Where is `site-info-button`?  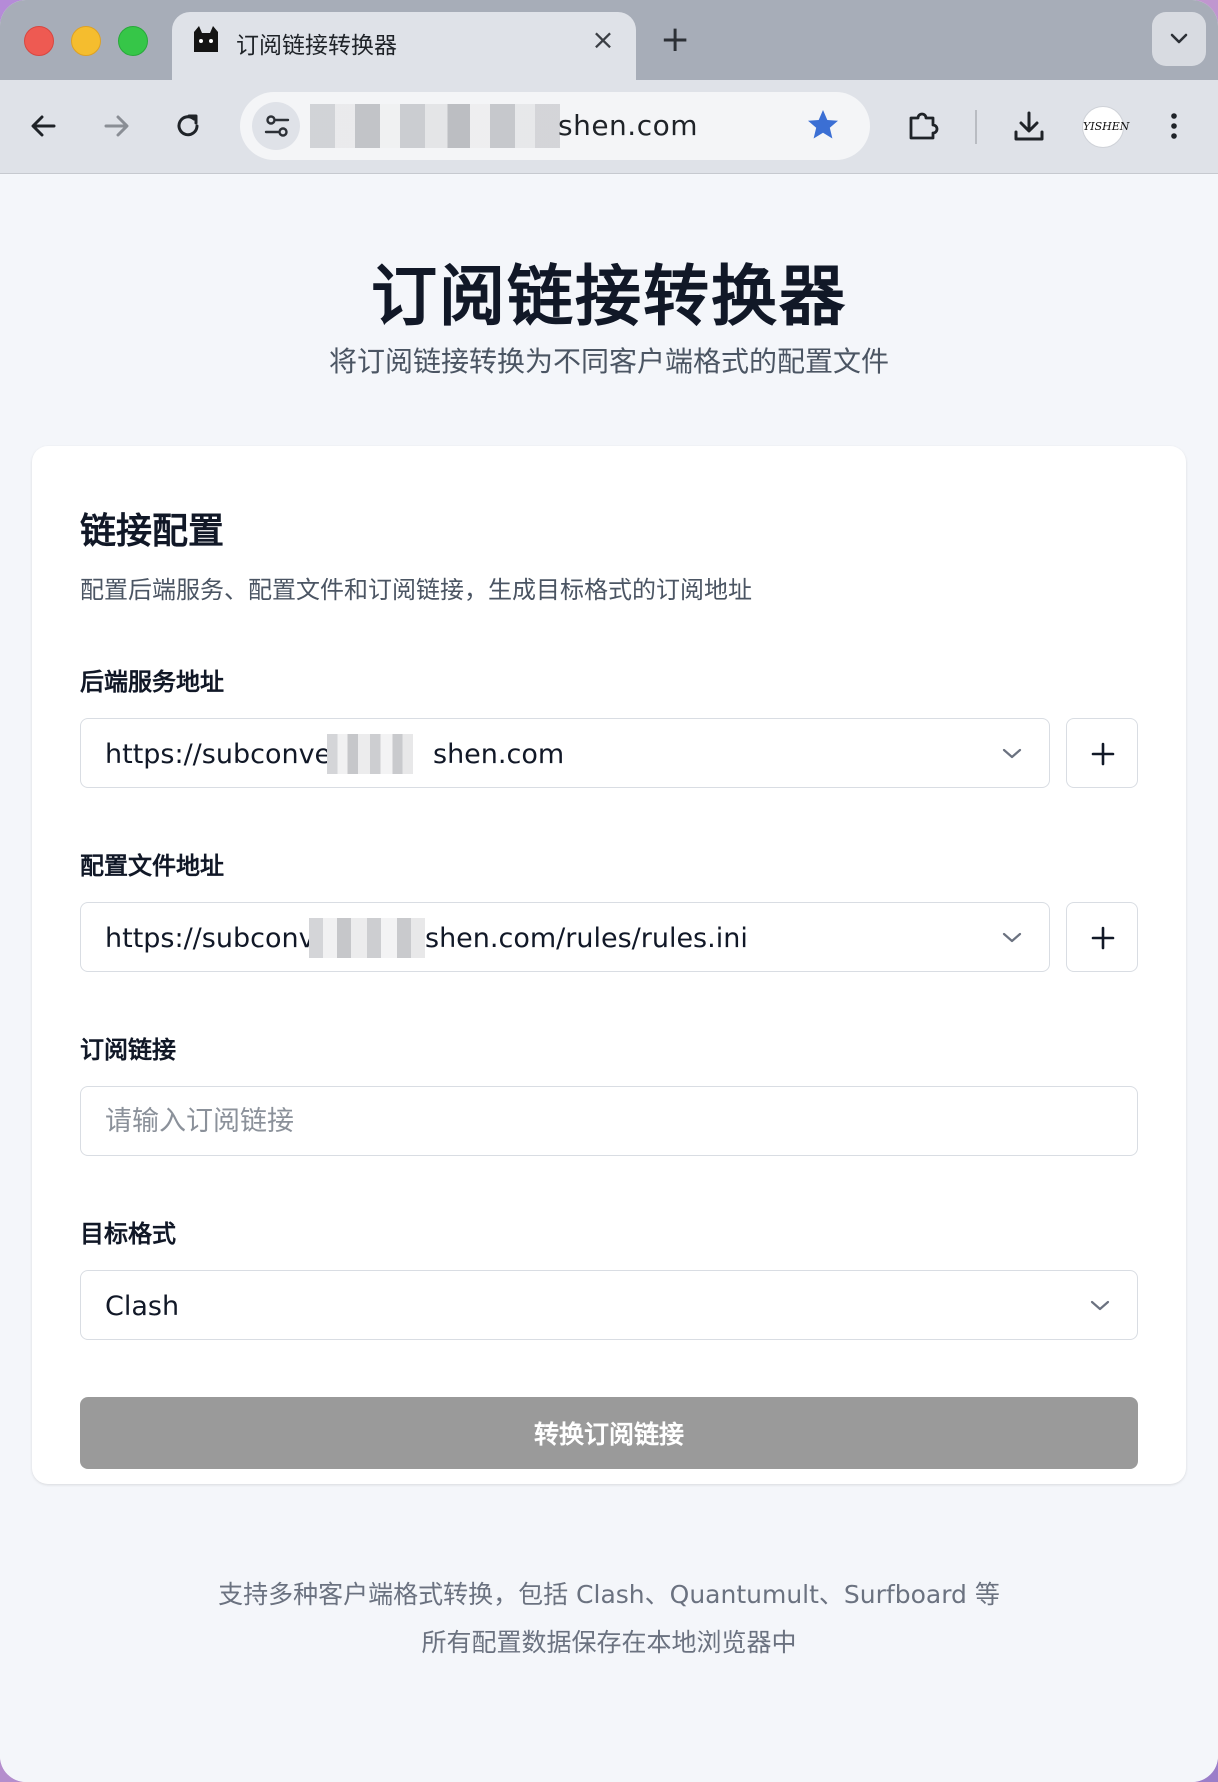
site-info-button is located at coordinates (276, 126).